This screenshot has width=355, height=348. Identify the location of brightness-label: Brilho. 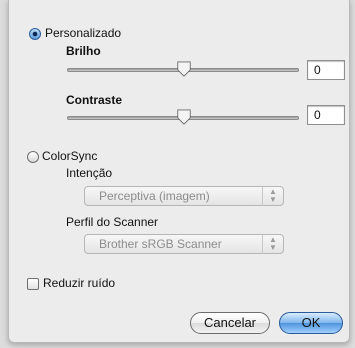
(83, 51).